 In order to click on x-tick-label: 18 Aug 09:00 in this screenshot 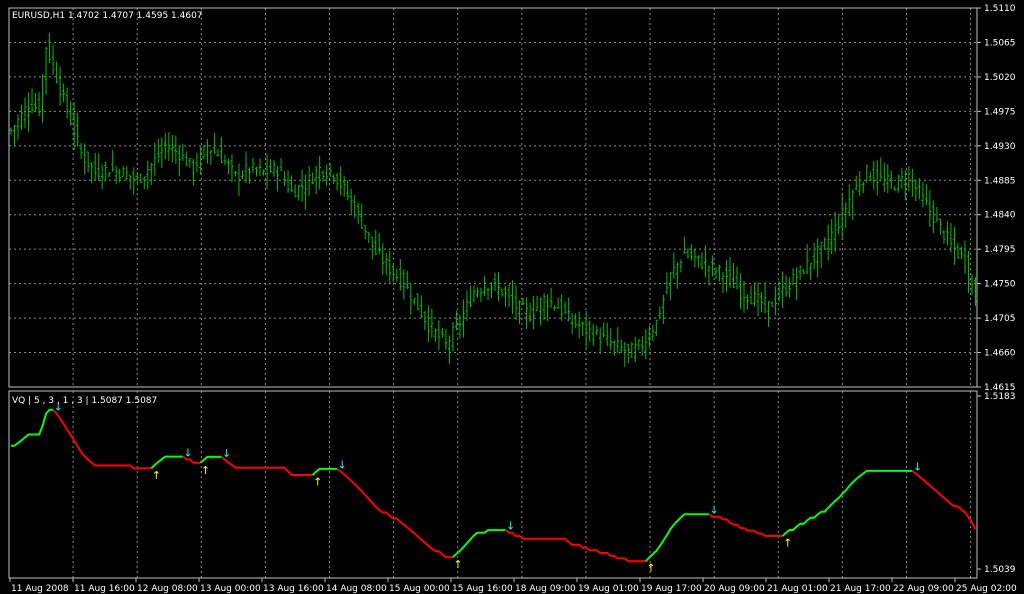, I will do `click(545, 589)`.